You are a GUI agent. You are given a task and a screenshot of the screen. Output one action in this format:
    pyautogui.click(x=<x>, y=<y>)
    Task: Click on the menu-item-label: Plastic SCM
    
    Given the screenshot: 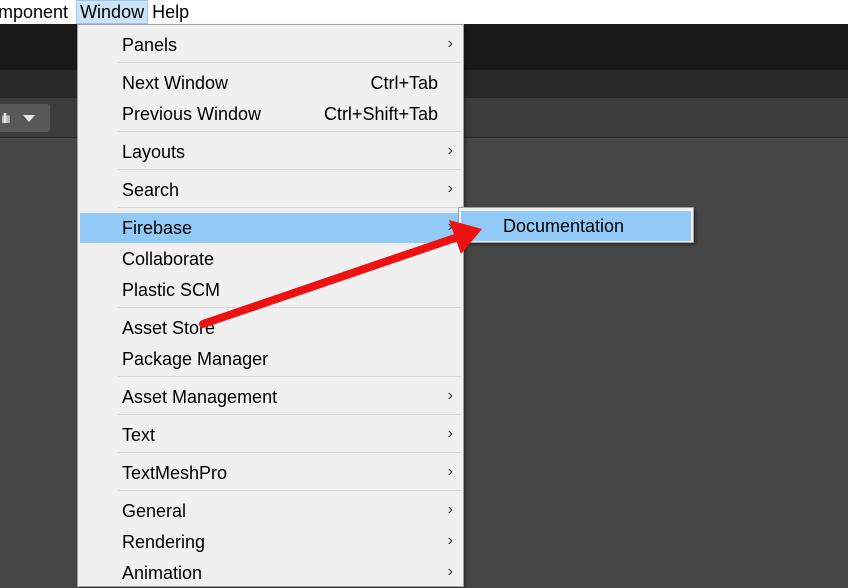 What is the action you would take?
    pyautogui.click(x=171, y=290)
    